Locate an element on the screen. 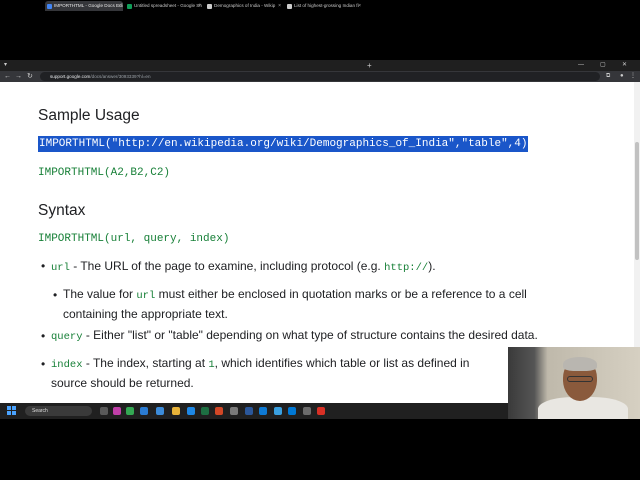  browser-menu-icon: ⋮ is located at coordinates (633, 76).